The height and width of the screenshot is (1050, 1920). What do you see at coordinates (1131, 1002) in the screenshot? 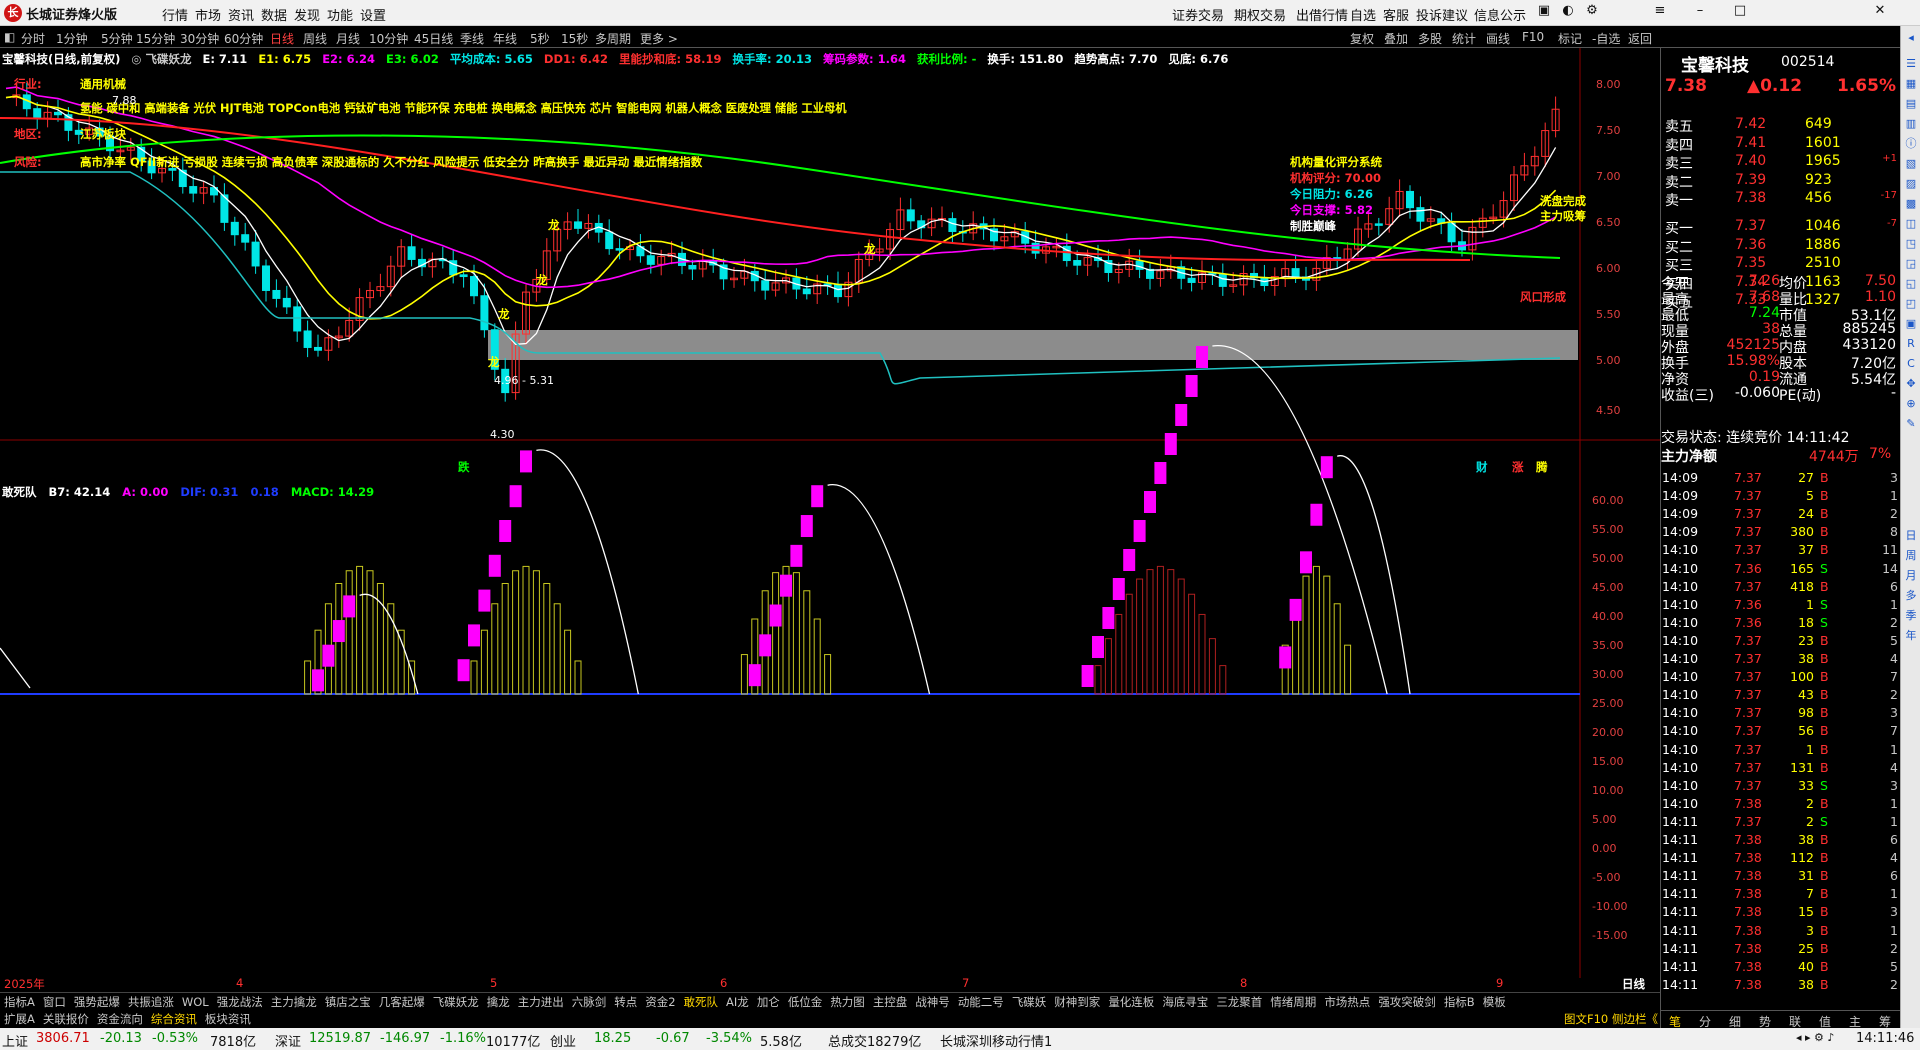
I see `indicator-tab: 量化连板` at bounding box center [1131, 1002].